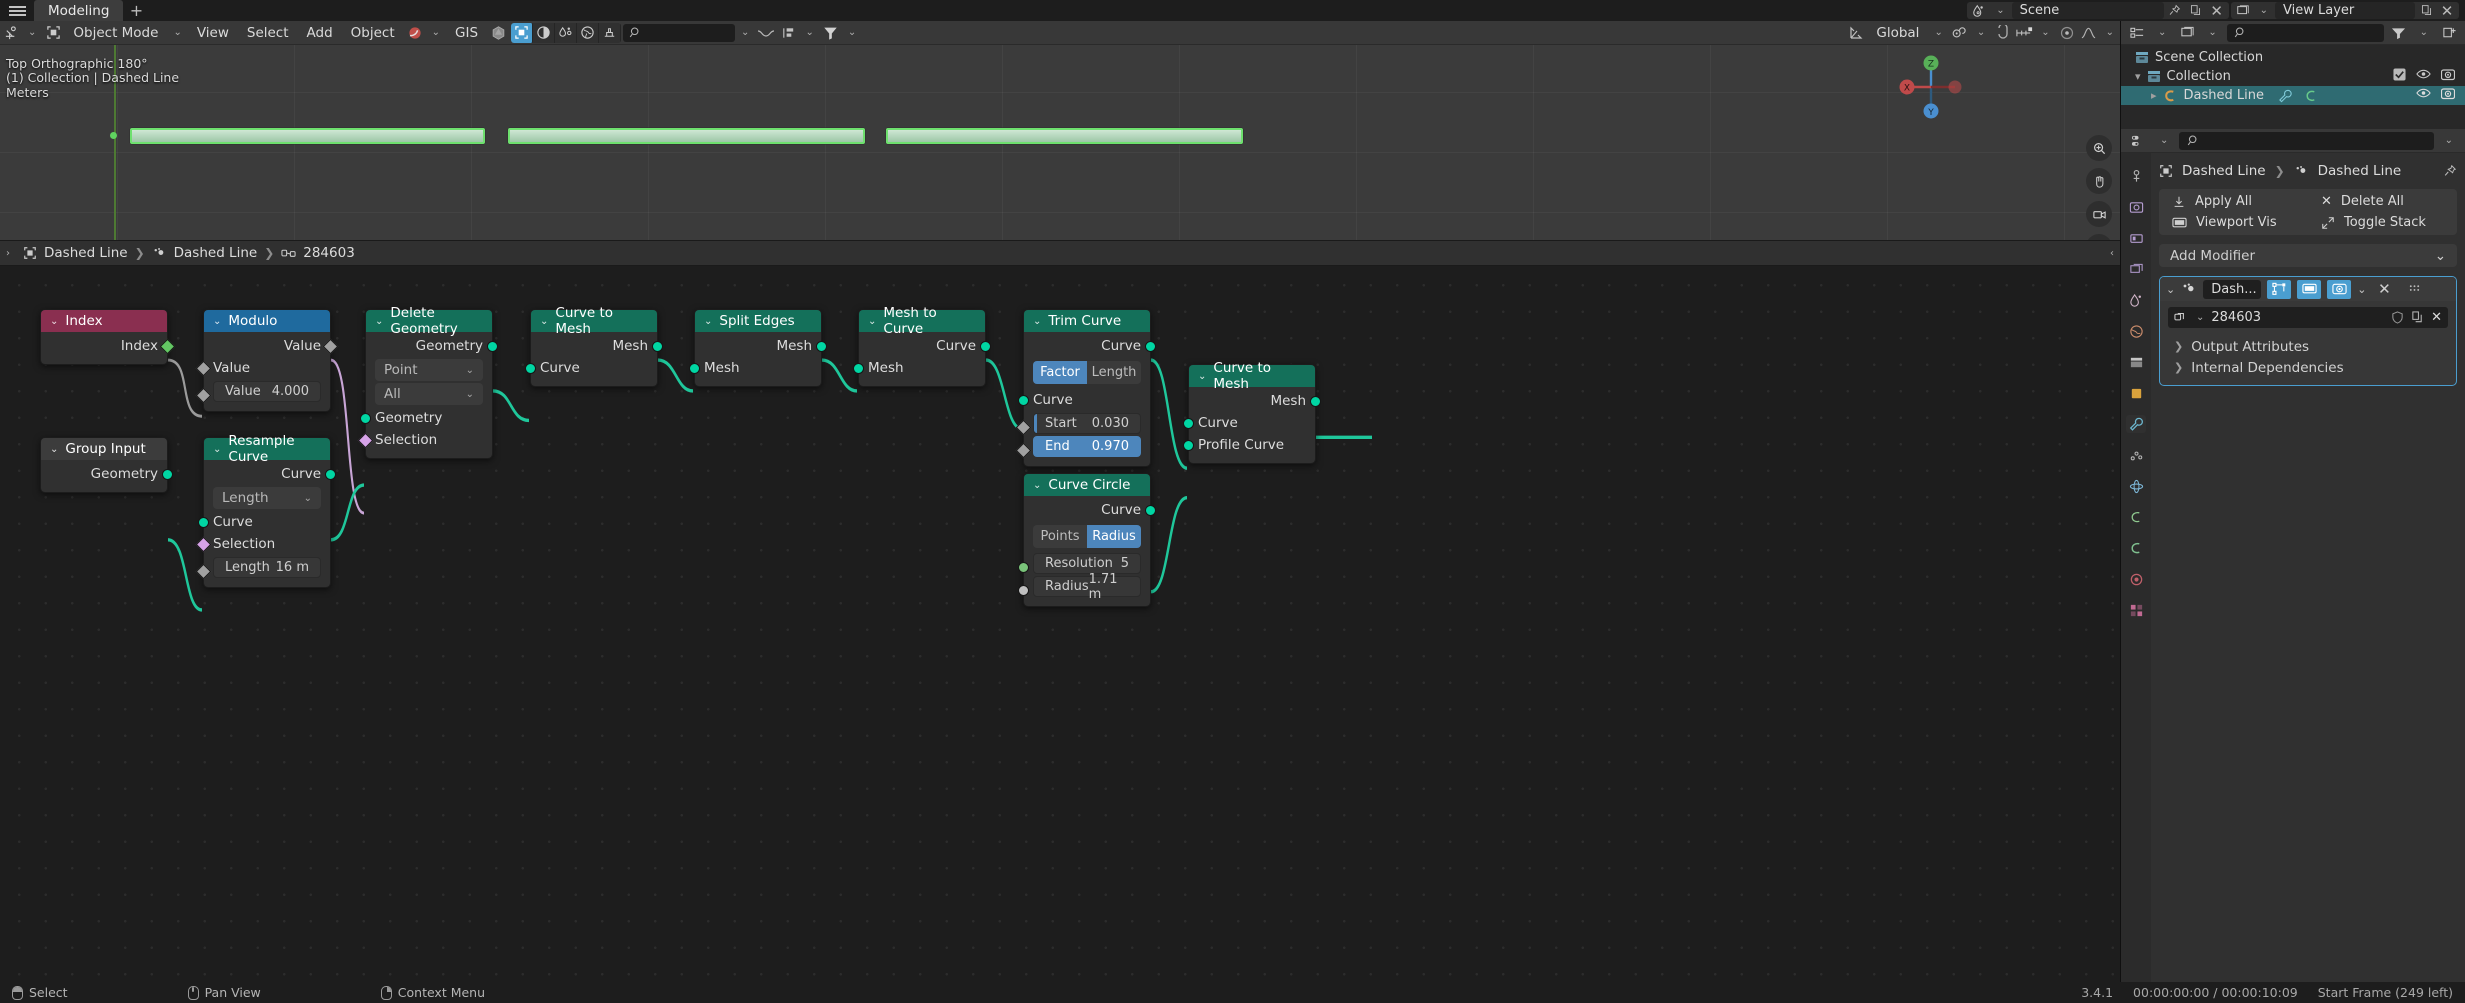  I want to click on nodegroup-icon, so click(2181, 317).